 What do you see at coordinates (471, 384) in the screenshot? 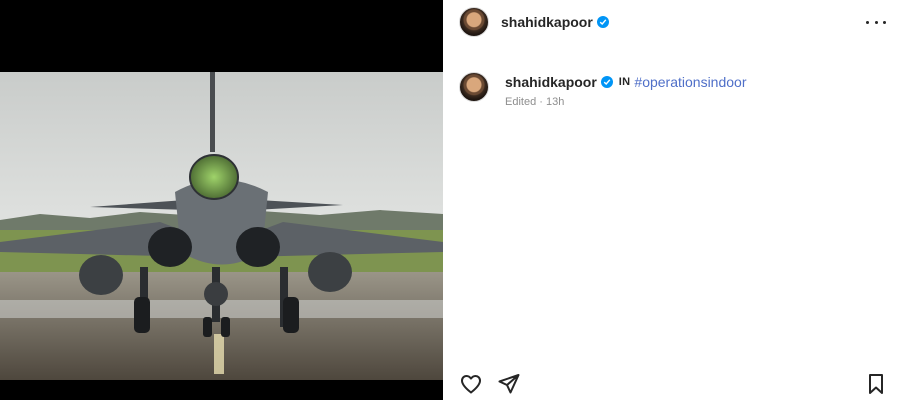
I see `heart-icon` at bounding box center [471, 384].